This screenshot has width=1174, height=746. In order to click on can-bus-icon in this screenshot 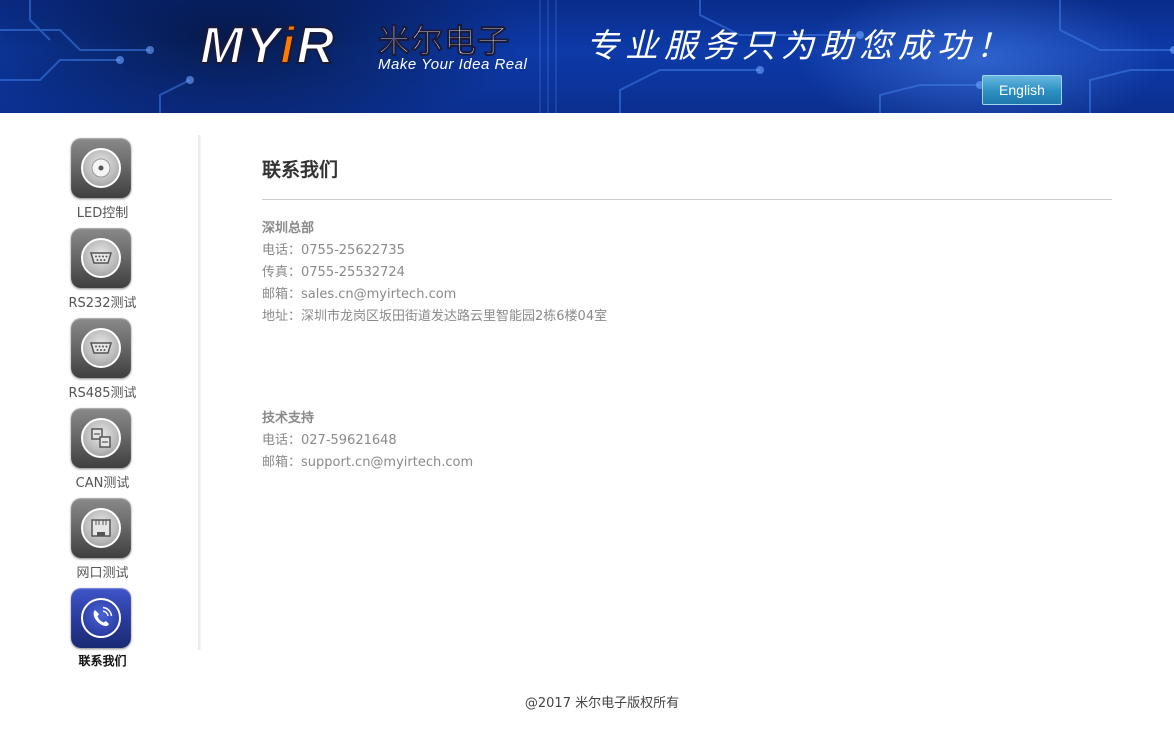, I will do `click(101, 438)`.